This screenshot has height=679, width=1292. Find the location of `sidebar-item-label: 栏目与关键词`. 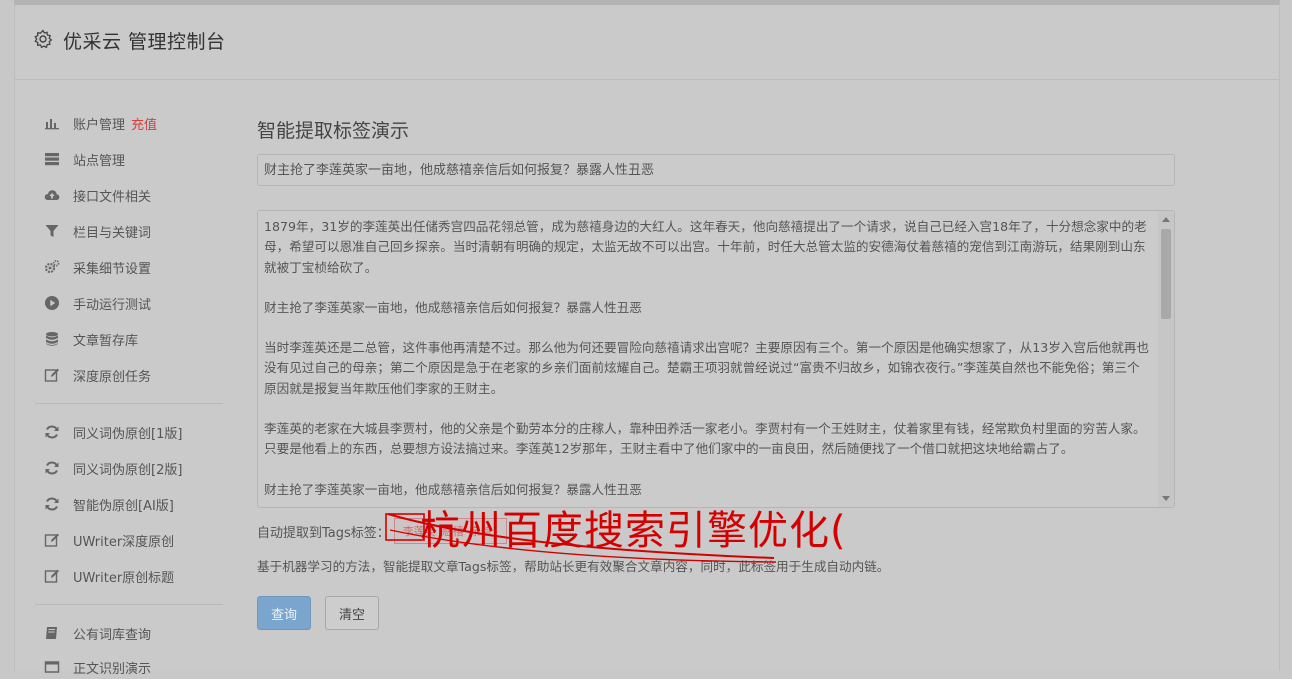

sidebar-item-label: 栏目与关键词 is located at coordinates (112, 233).